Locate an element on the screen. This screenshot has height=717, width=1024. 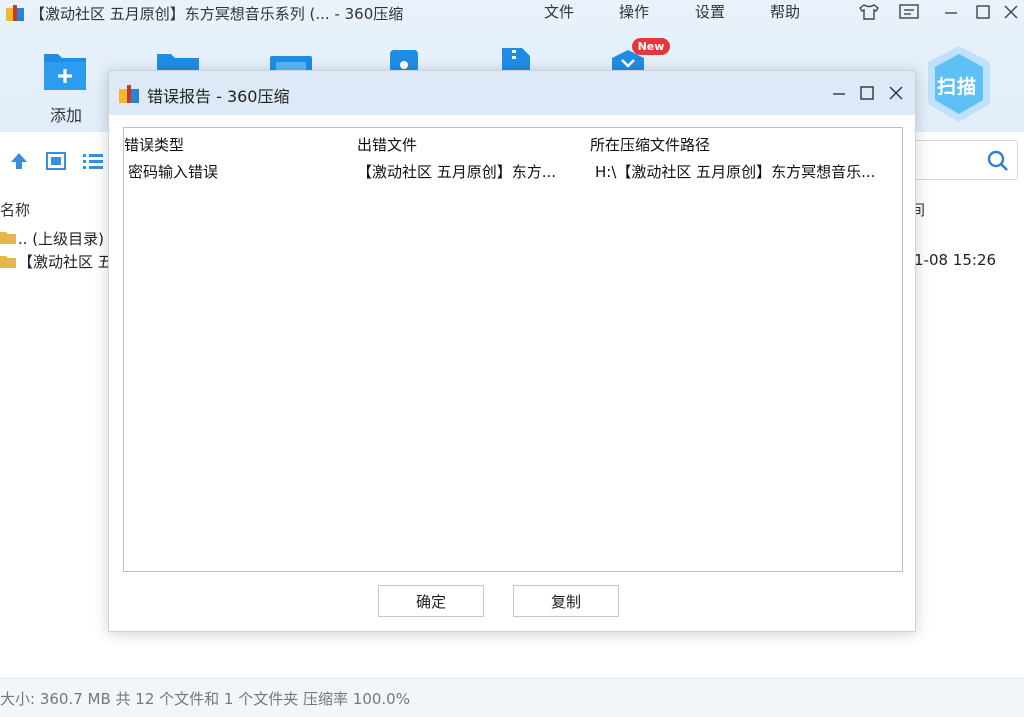
extract-icon is located at coordinates (178, 61).